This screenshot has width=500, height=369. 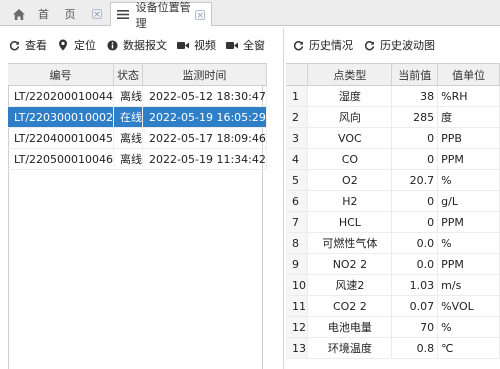 I want to click on right-toolbar: 历史情况 历史波动图, so click(x=368, y=45).